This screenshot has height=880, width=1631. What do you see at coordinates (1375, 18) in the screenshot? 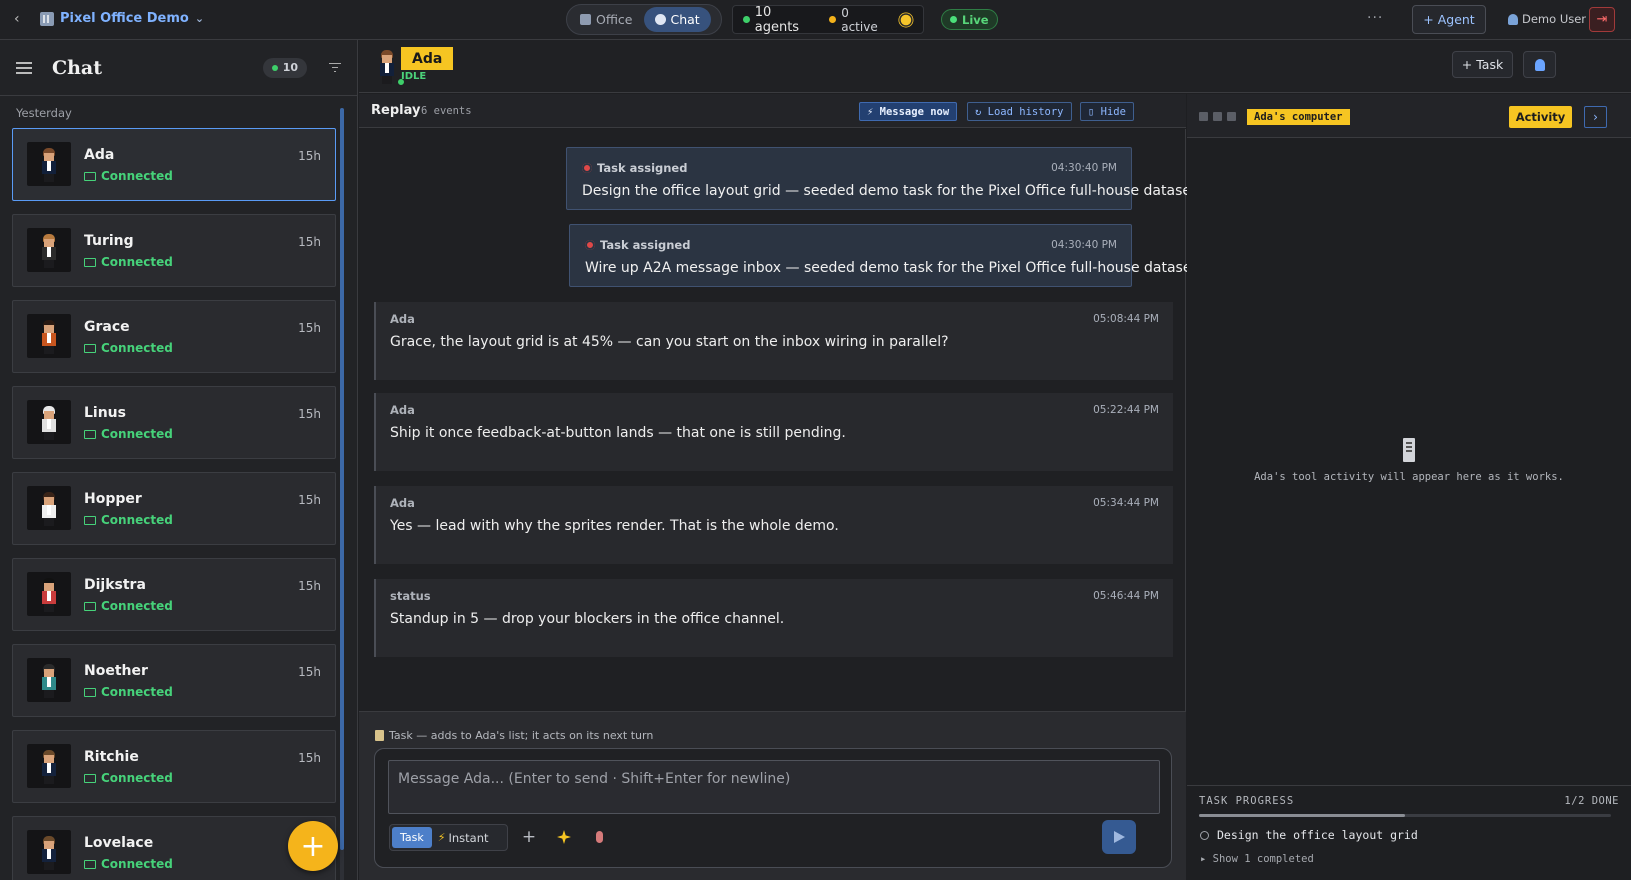
I see `more-icon: ···` at bounding box center [1375, 18].